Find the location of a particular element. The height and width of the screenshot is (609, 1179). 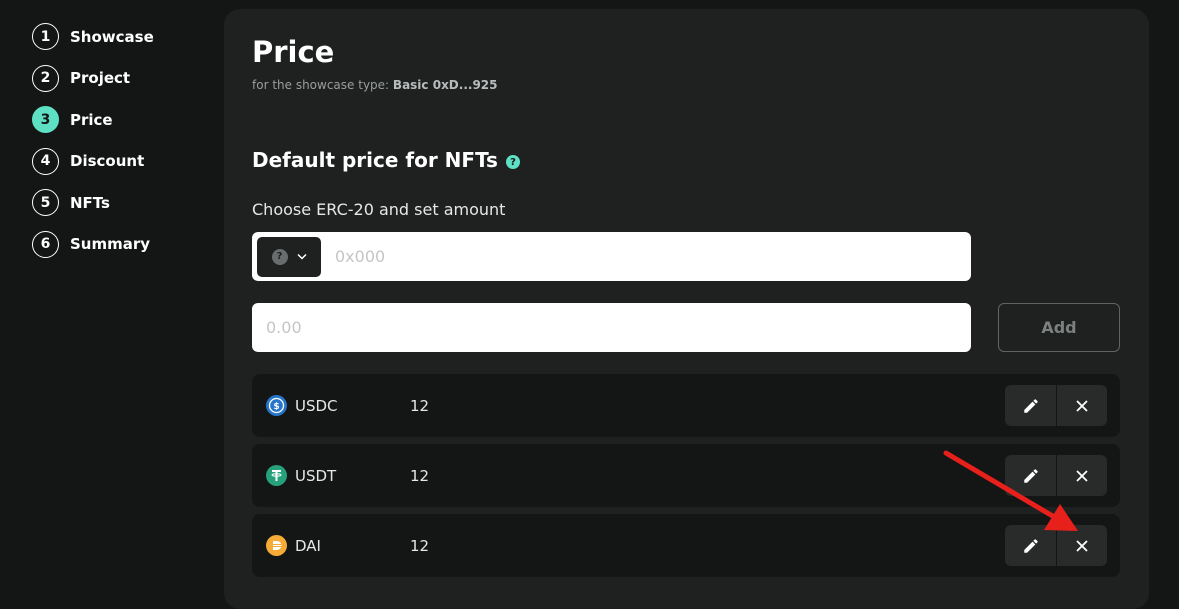

step-price: 3 Price is located at coordinates (93, 120).